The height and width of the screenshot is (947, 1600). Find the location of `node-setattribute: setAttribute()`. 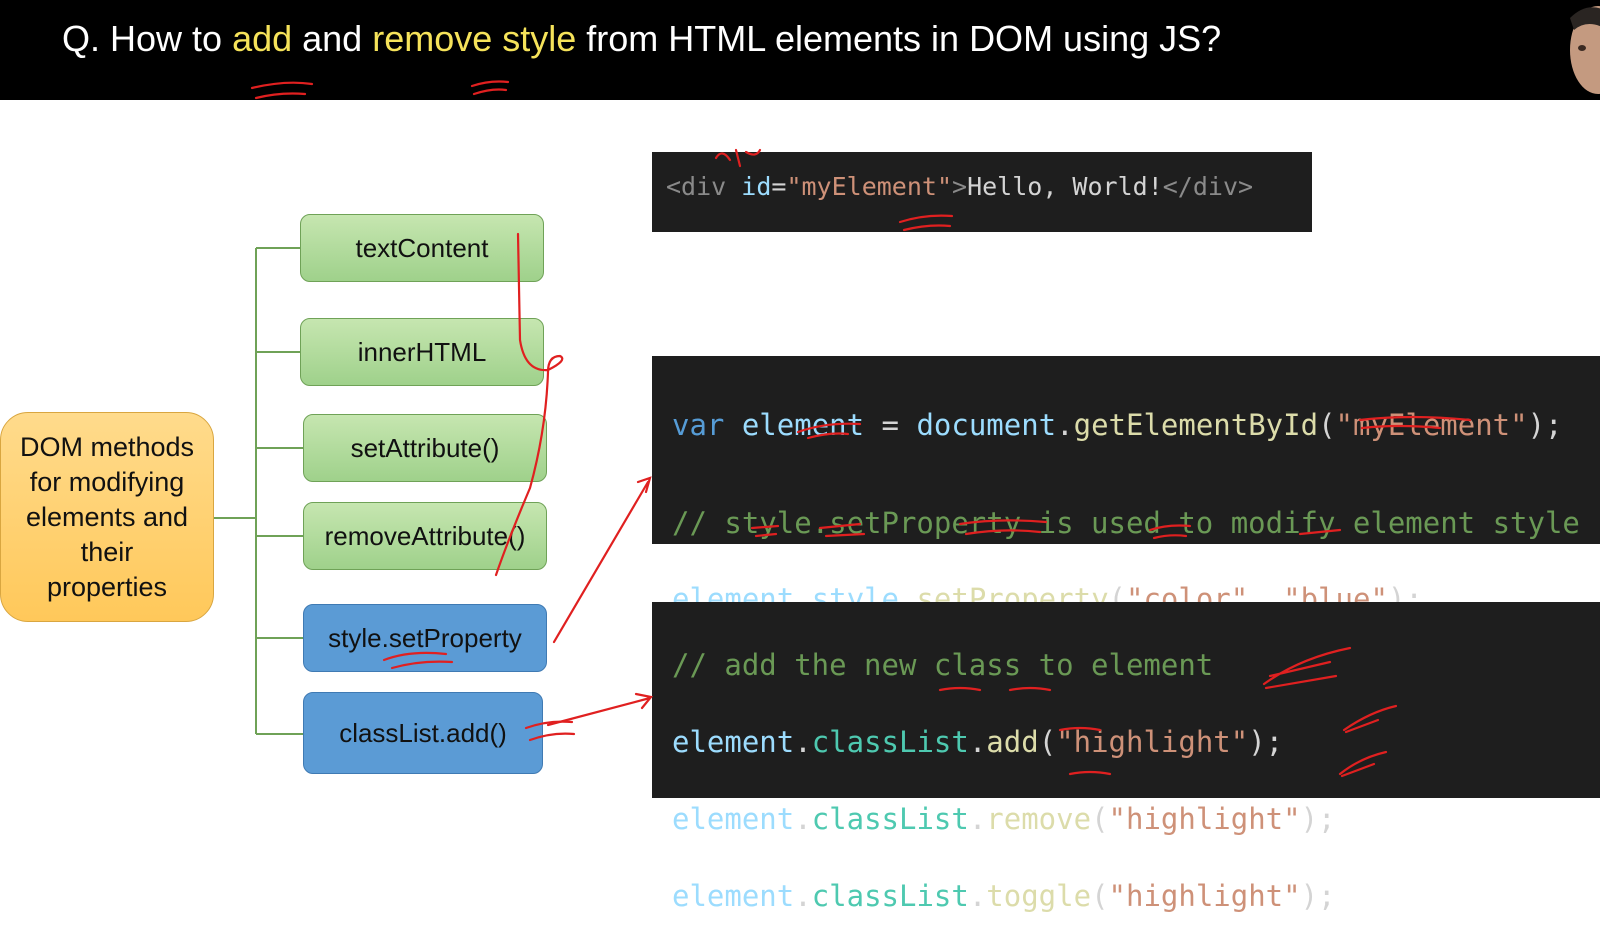

node-setattribute: setAttribute() is located at coordinates (425, 448).